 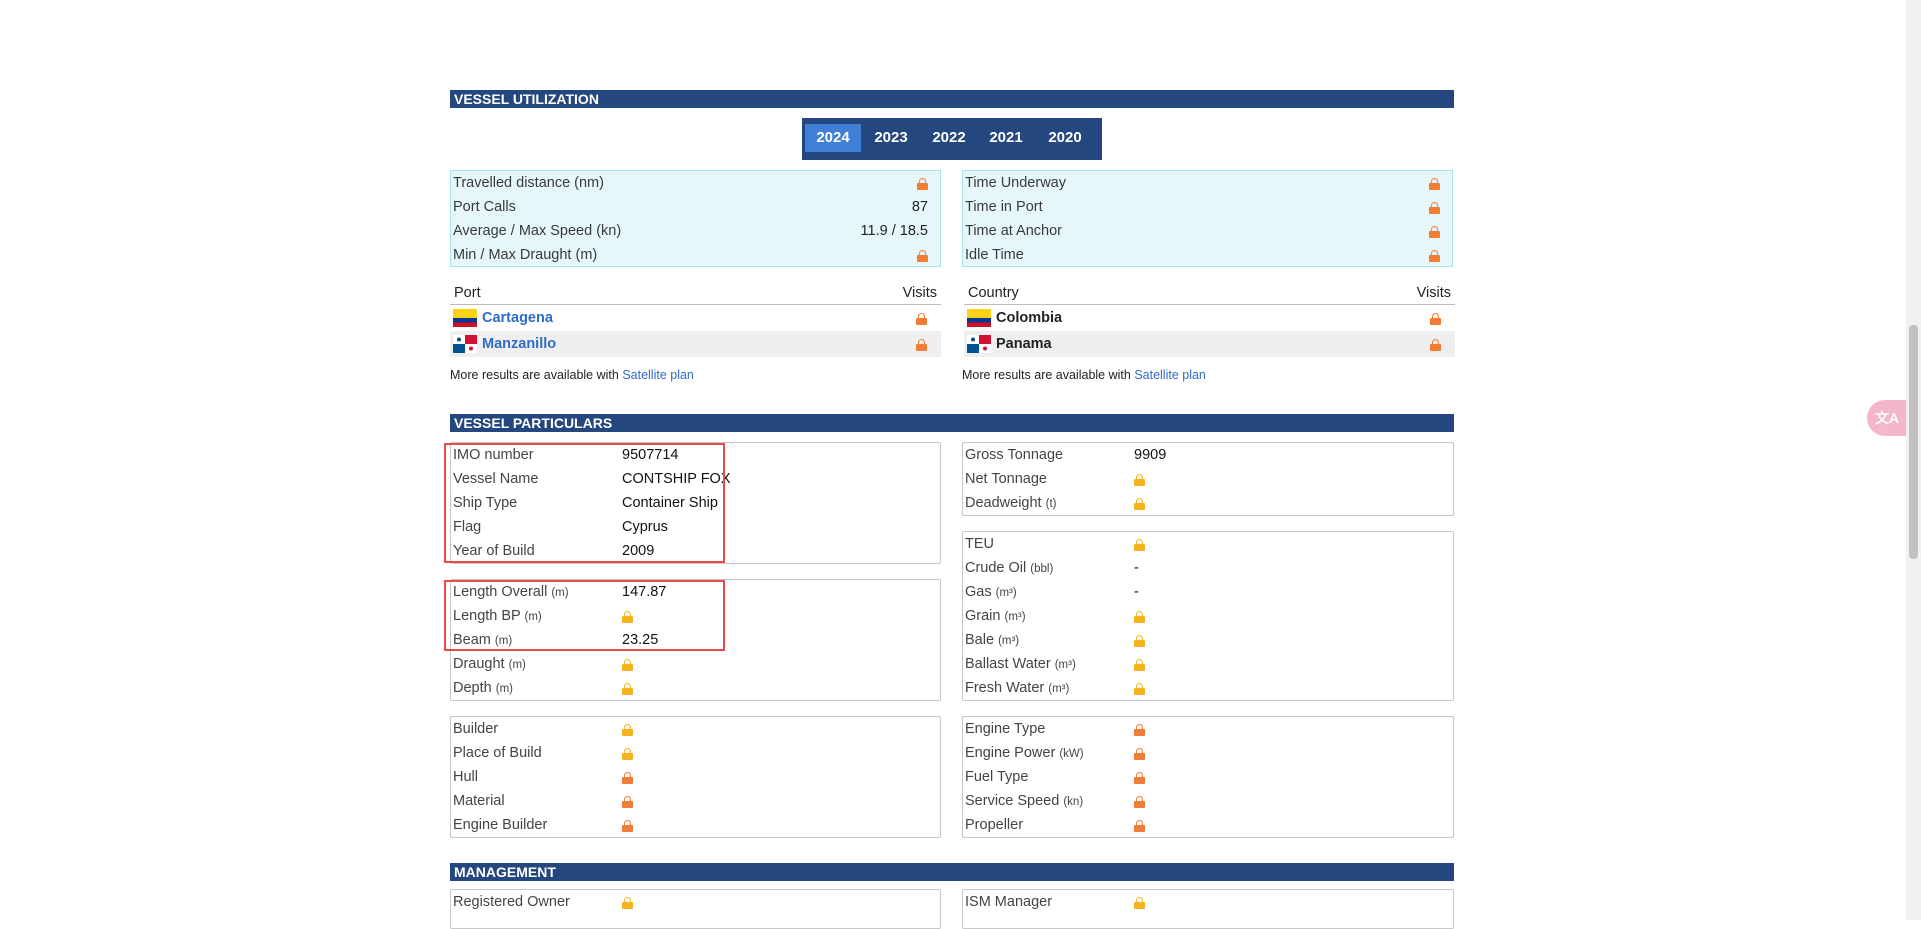 I want to click on particular-label: Ballast Water (m³), so click(x=1020, y=664).